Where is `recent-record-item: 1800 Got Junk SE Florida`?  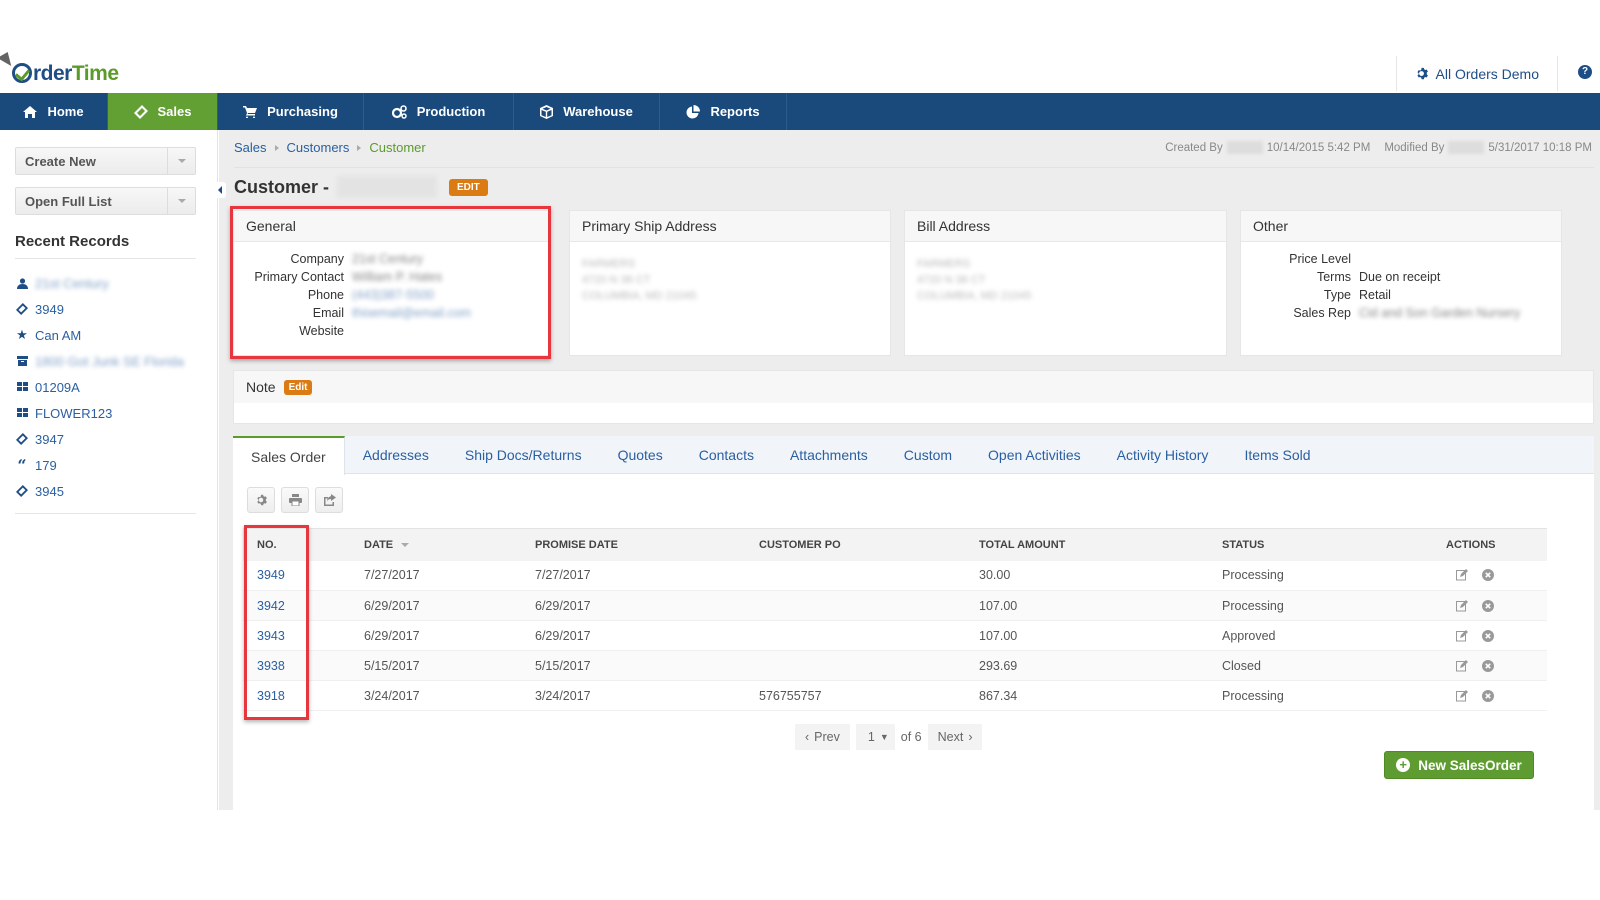
recent-record-item: 1800 Got Junk SE Florida is located at coordinates (106, 361).